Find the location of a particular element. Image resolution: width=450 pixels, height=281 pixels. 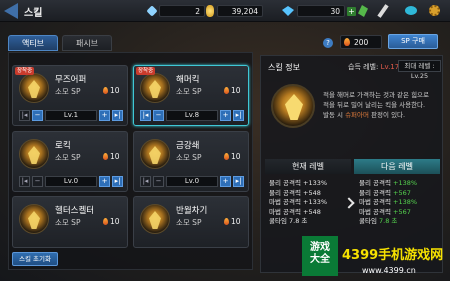

stat-row: 물리 공격력 +548 is located at coordinates (298, 194).